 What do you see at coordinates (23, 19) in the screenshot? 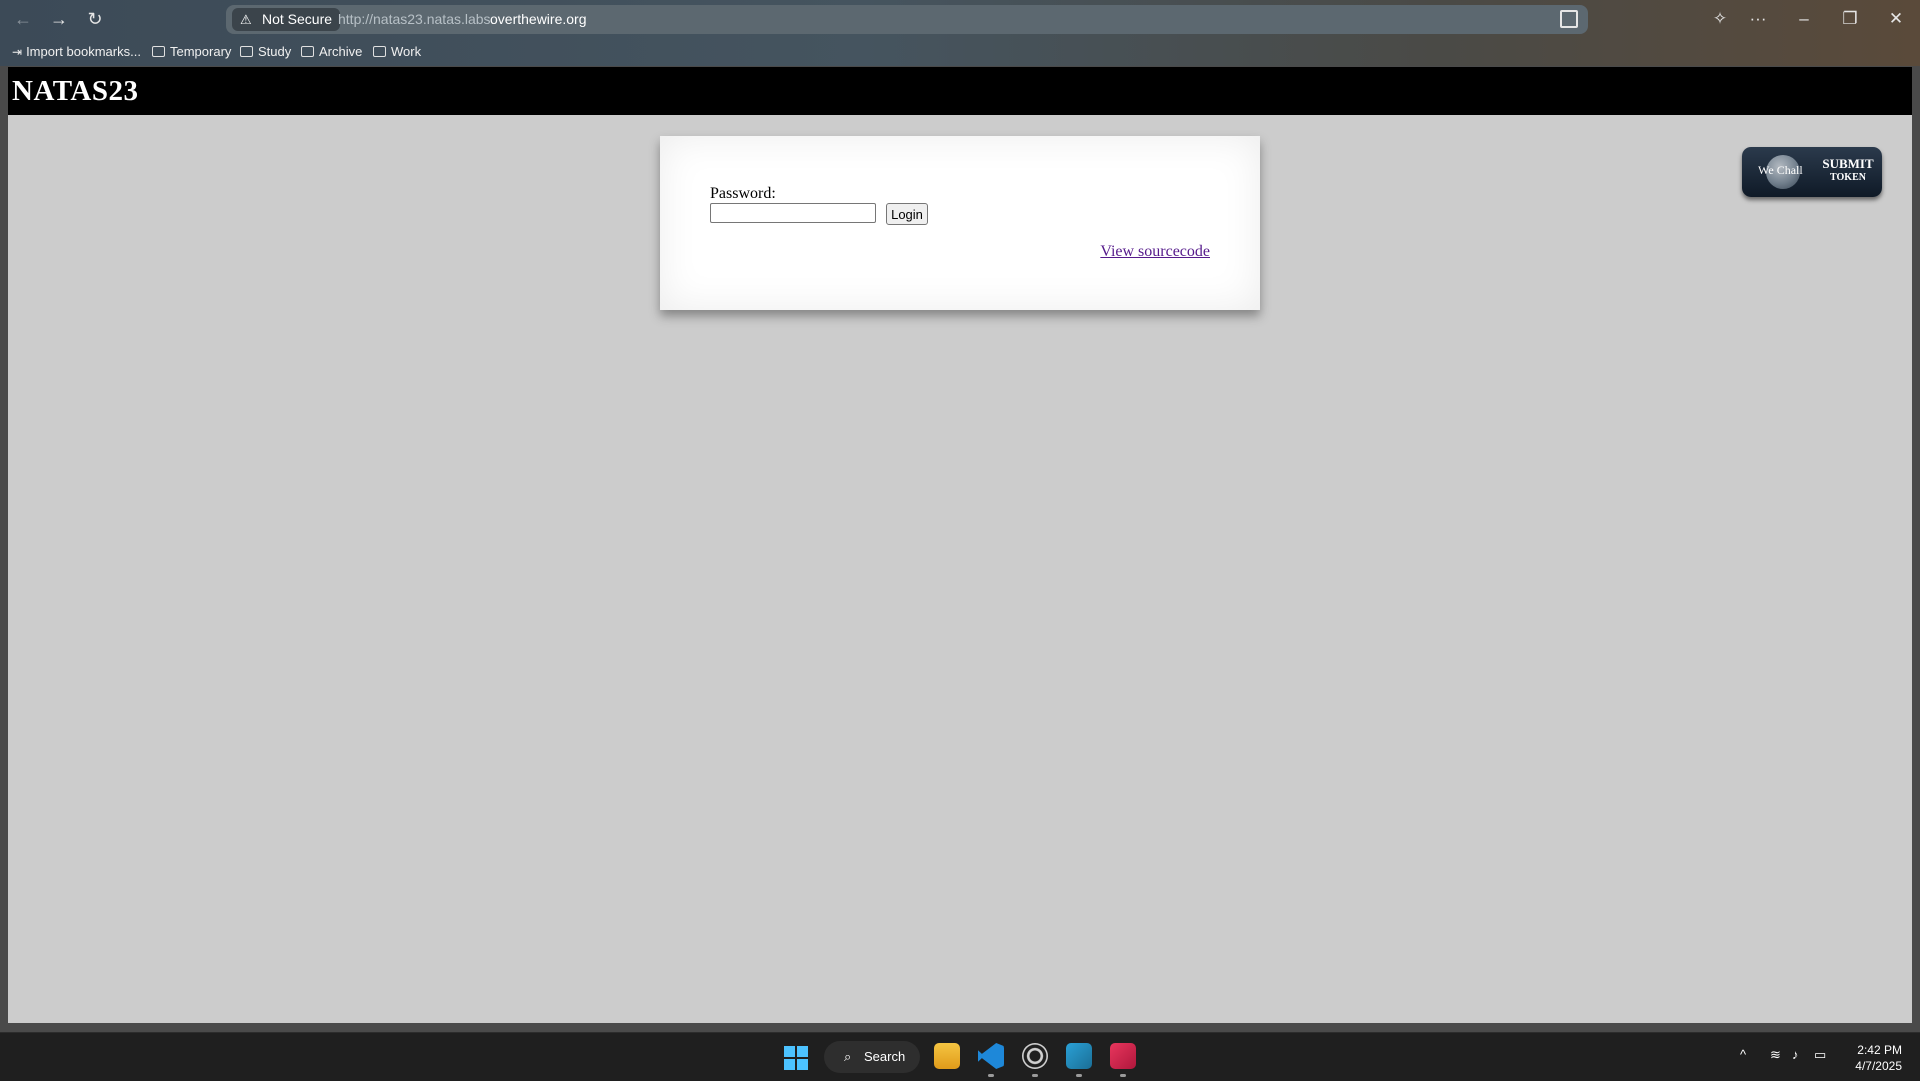
I see `back-button: ←` at bounding box center [23, 19].